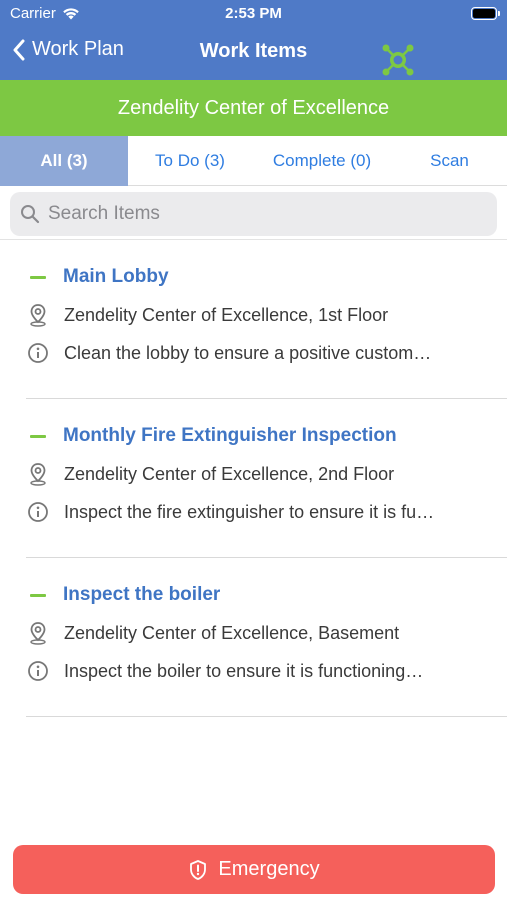 The height and width of the screenshot is (900, 507). What do you see at coordinates (266, 716) in the screenshot?
I see `divider` at bounding box center [266, 716].